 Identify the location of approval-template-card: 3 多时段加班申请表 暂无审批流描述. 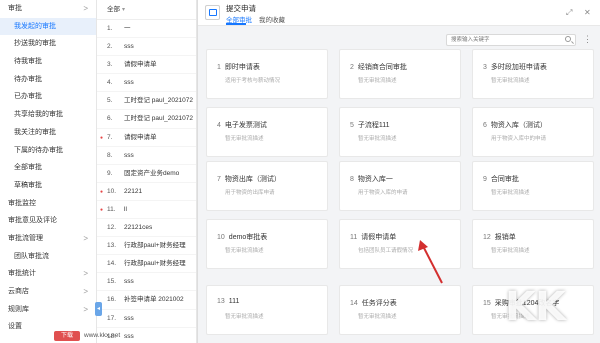
(533, 74).